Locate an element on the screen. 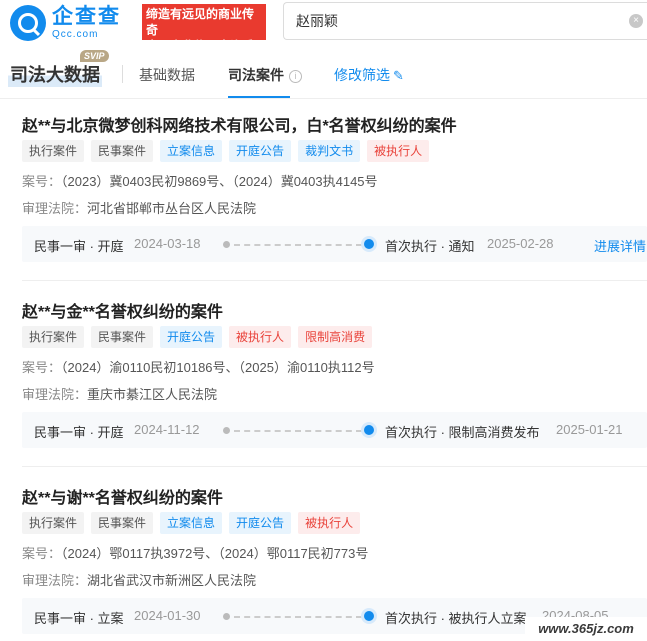  case-title: 赵**与谢**名誉权纠纷的案件 is located at coordinates (122, 496).